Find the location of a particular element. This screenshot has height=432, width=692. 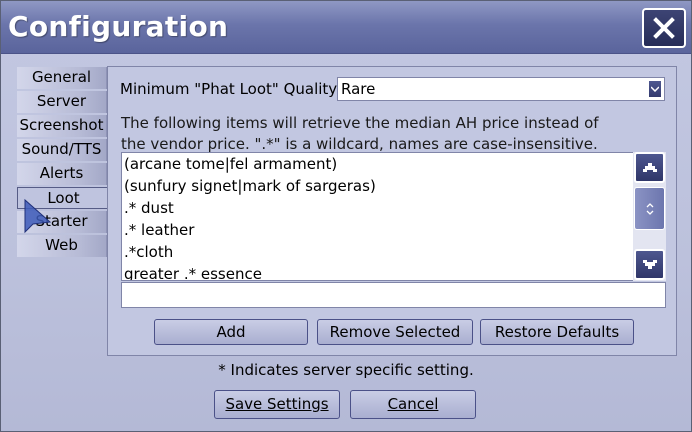

add-button: Add is located at coordinates (231, 332).